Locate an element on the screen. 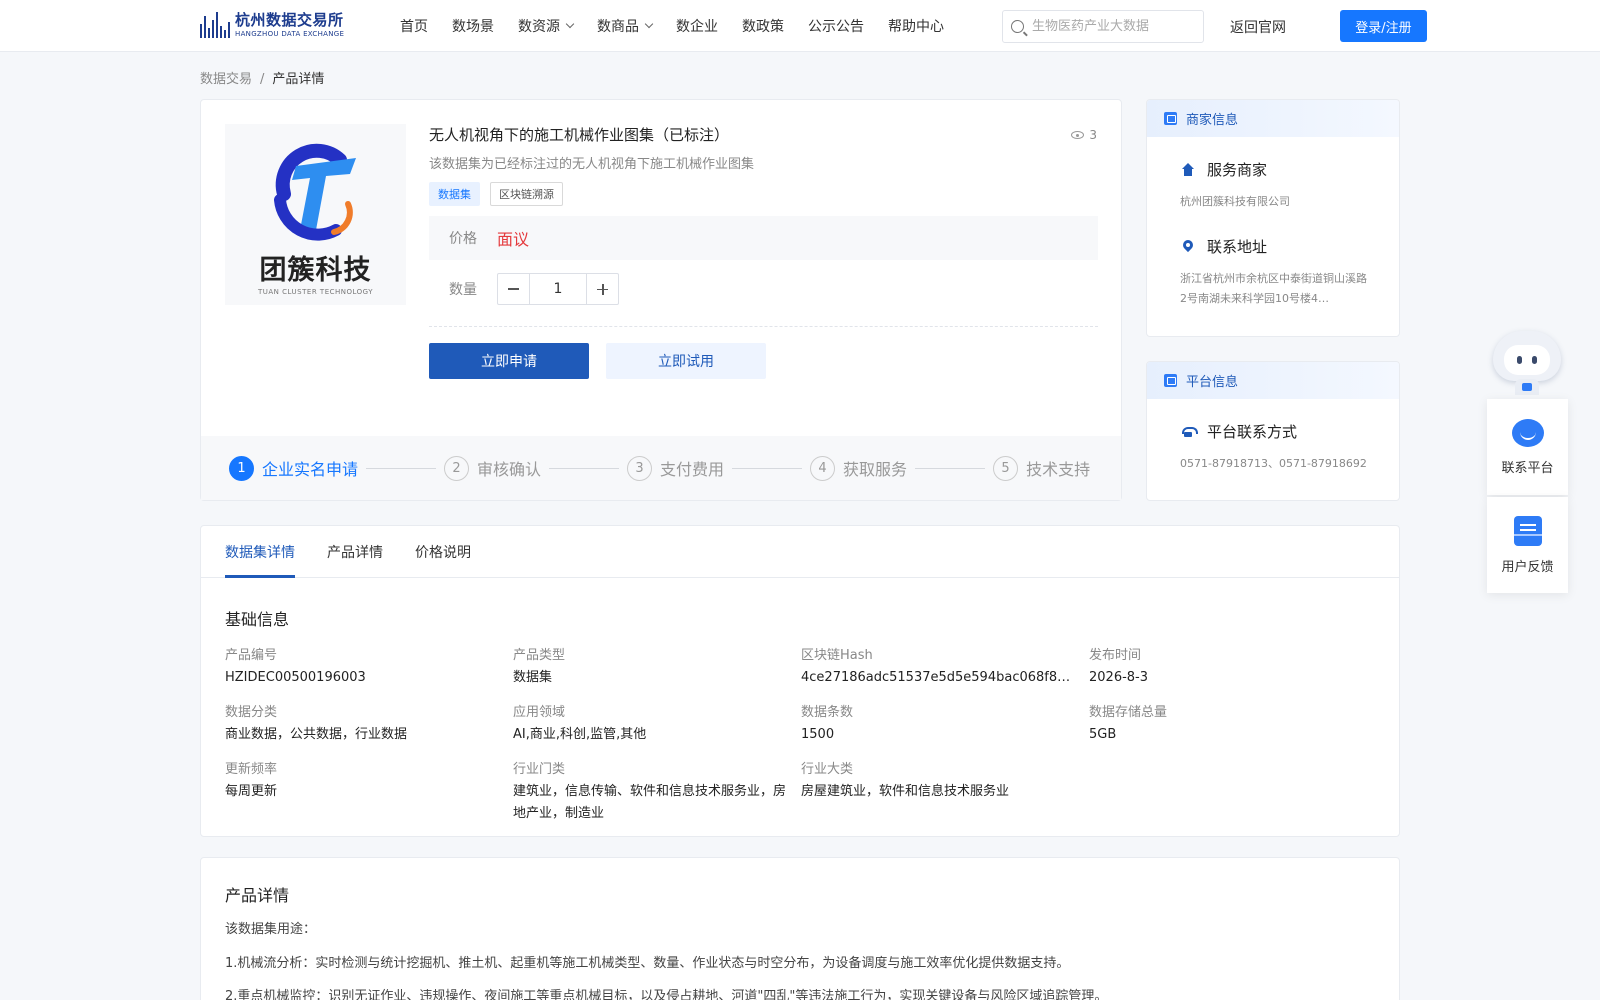 This screenshot has width=1600, height=1000. info-application-field: 应用领域 AI,商业,科创,监管,其他 is located at coordinates (580, 723).